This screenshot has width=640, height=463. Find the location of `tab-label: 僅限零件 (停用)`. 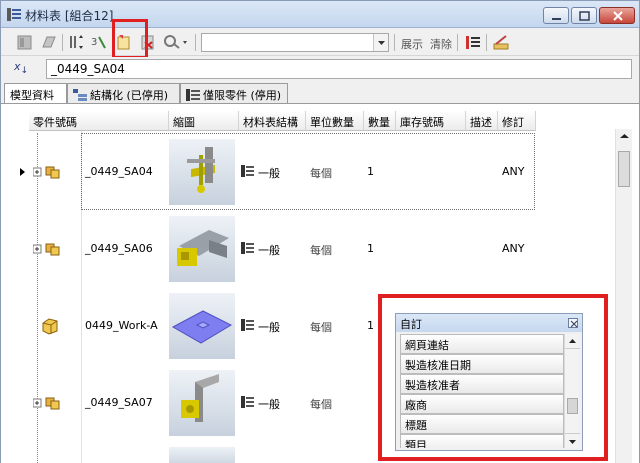

tab-label: 僅限零件 (停用) is located at coordinates (242, 95).